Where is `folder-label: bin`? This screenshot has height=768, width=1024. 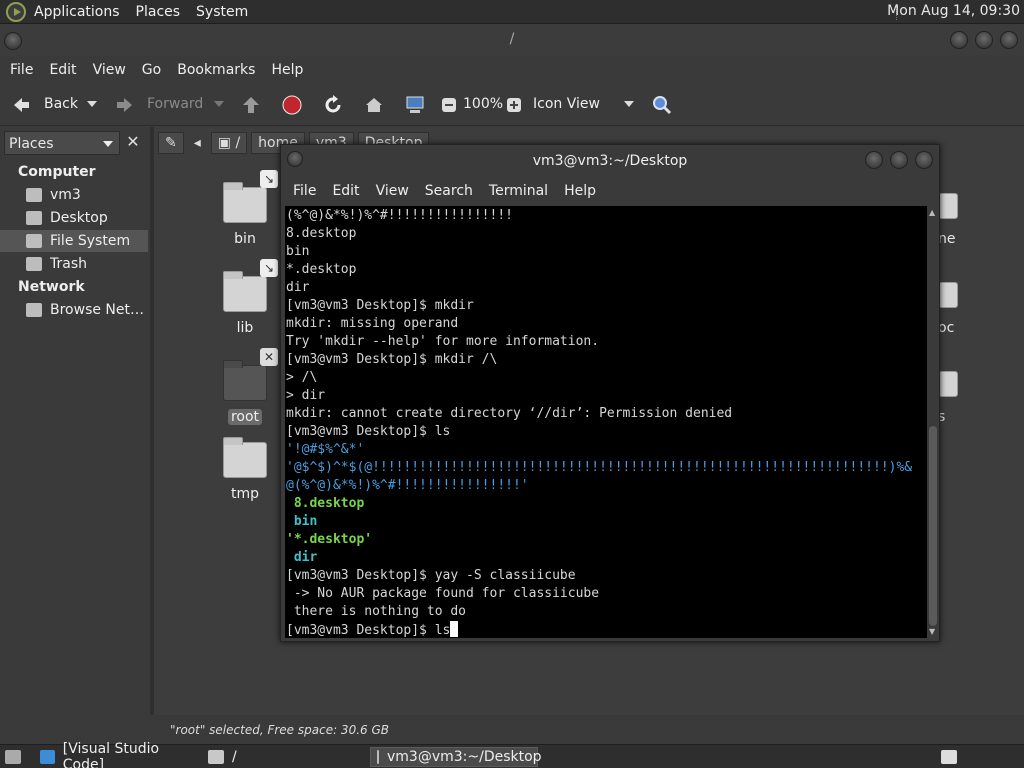 folder-label: bin is located at coordinates (245, 239).